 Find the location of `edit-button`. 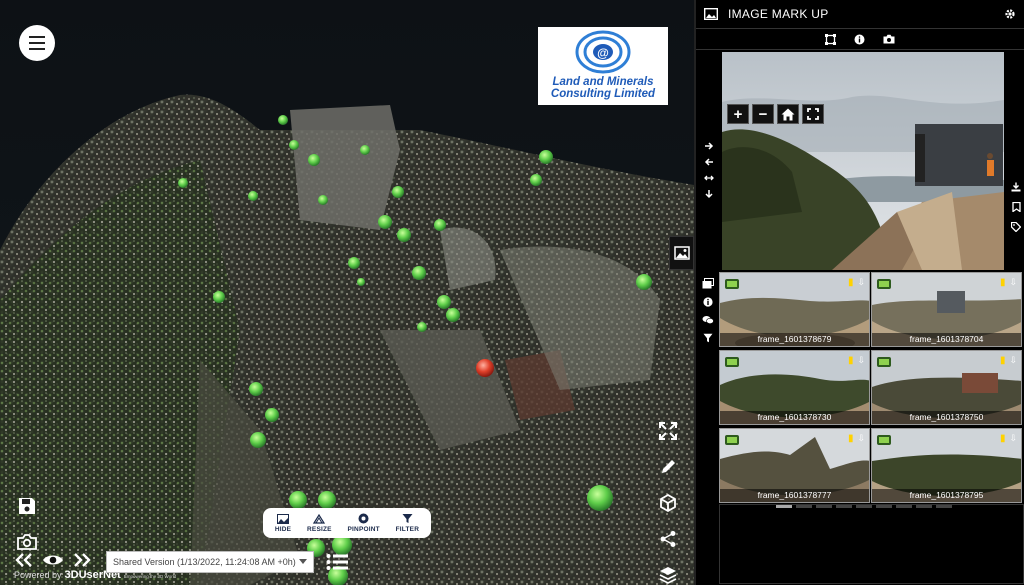

edit-button is located at coordinates (668, 467).